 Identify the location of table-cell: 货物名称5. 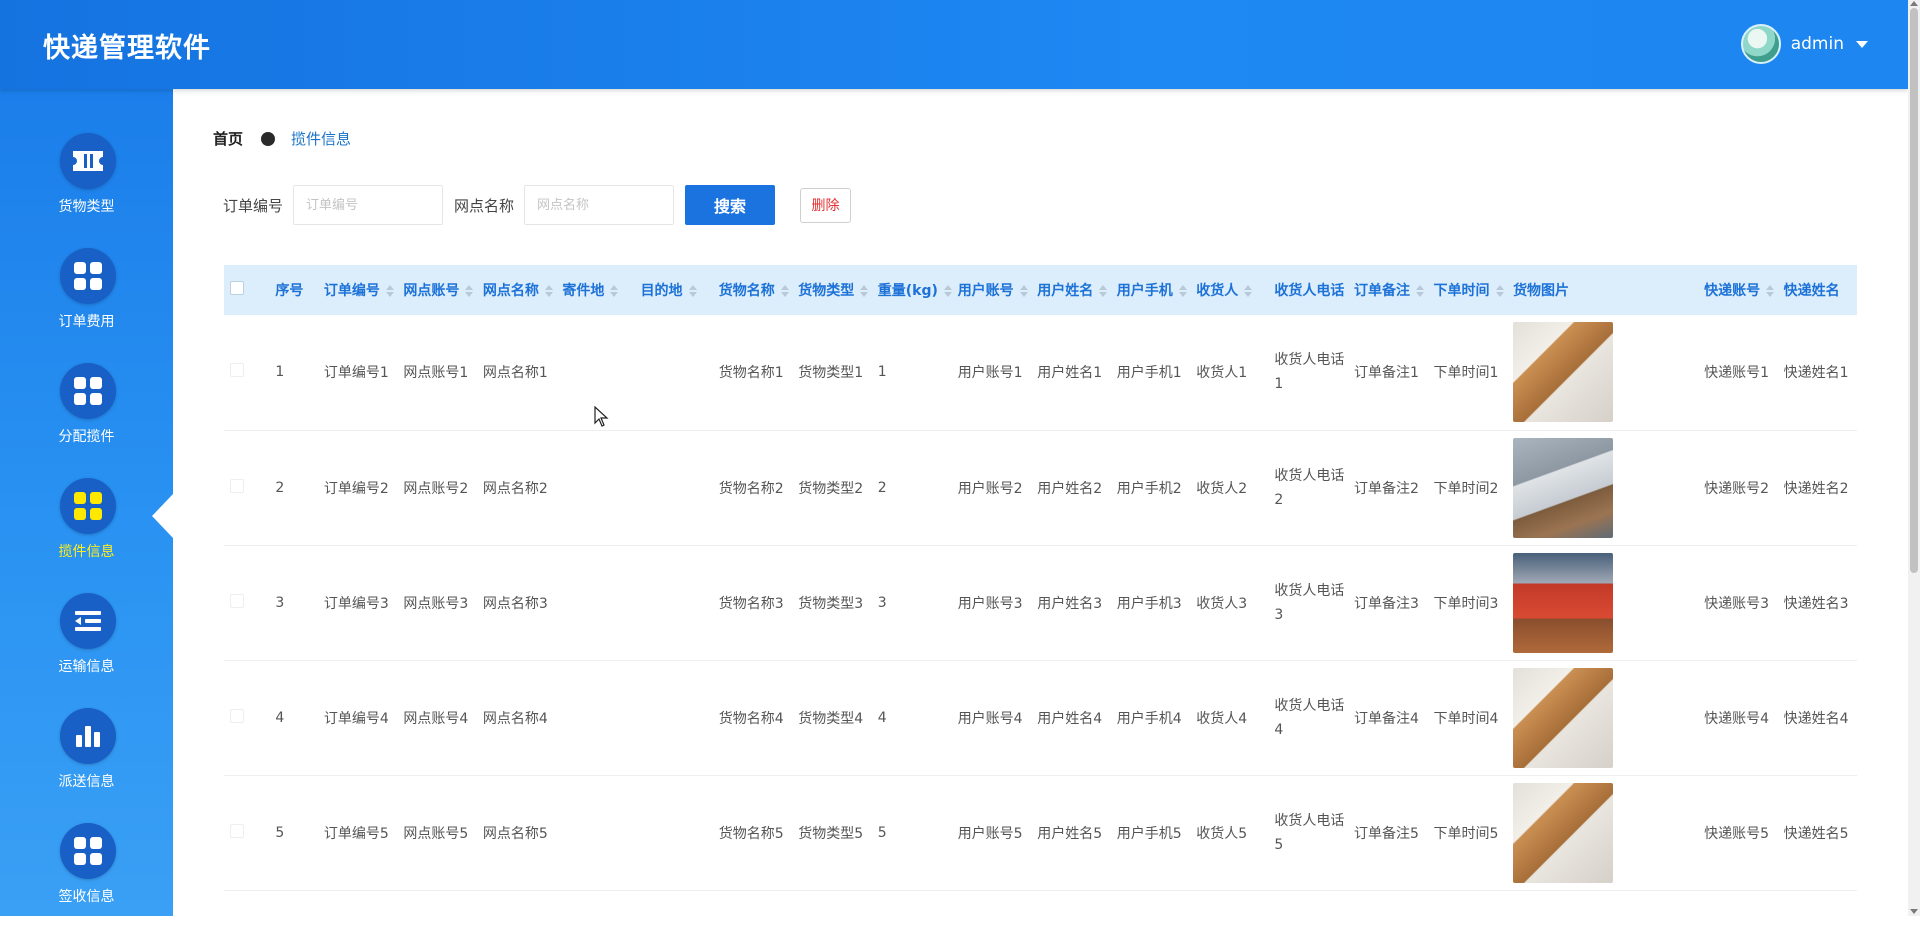
(752, 833).